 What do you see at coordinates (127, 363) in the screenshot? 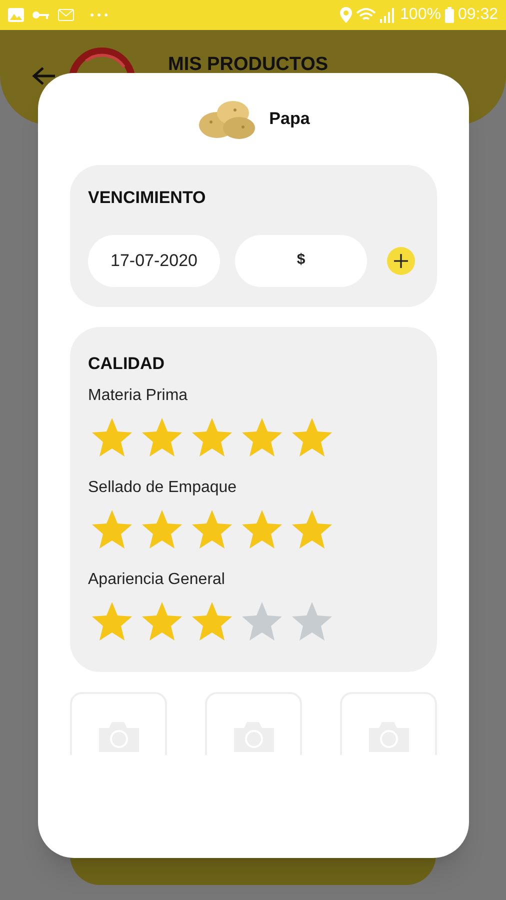
I see `section-title: CALIDAD` at bounding box center [127, 363].